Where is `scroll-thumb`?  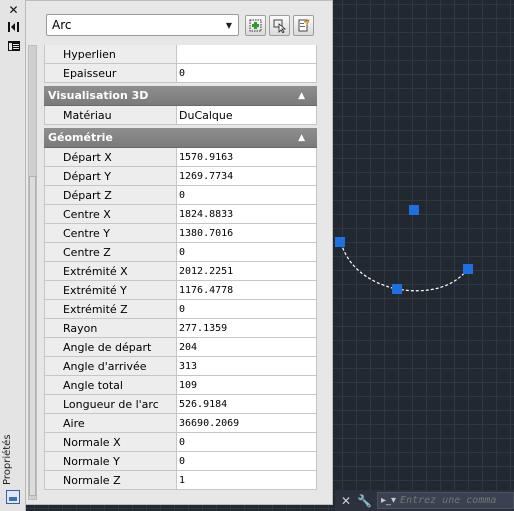
scroll-thumb is located at coordinates (32, 336).